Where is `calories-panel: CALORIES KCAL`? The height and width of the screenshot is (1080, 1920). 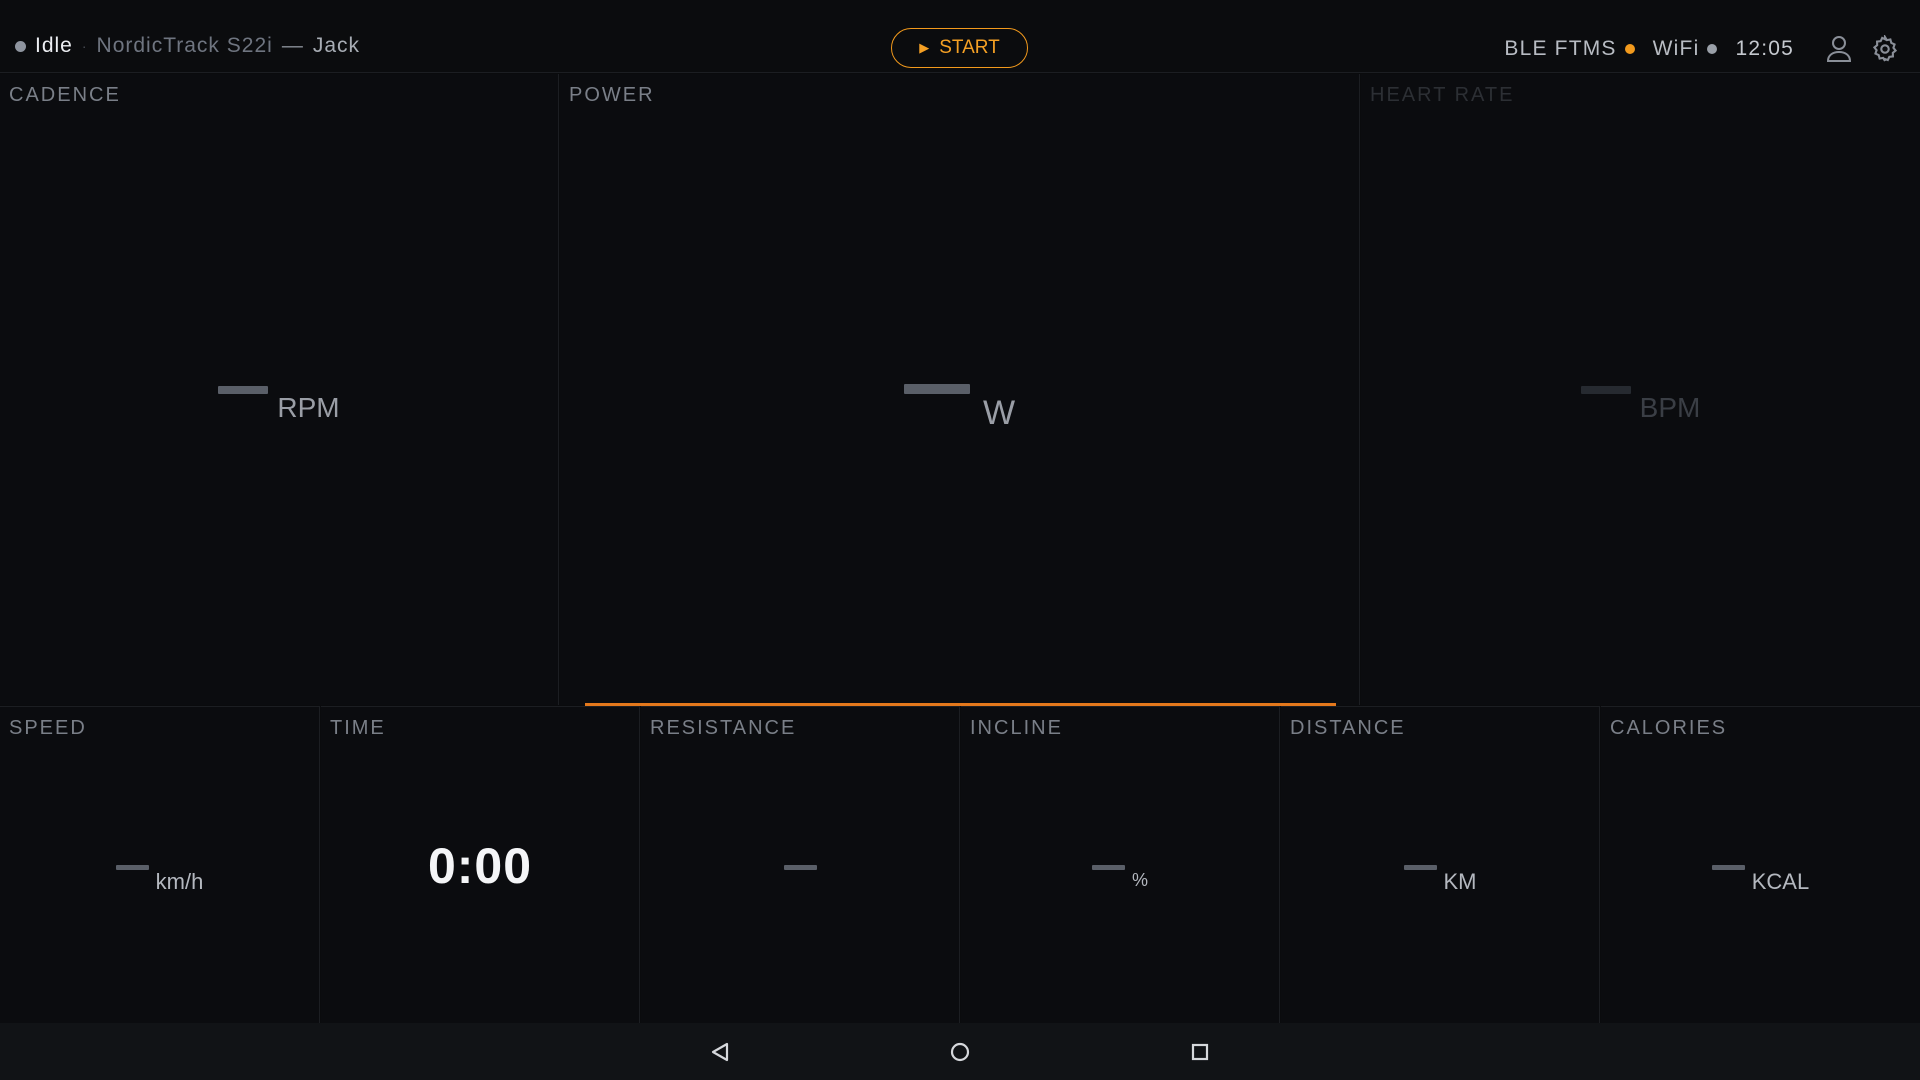 calories-panel: CALORIES KCAL is located at coordinates (1760, 864).